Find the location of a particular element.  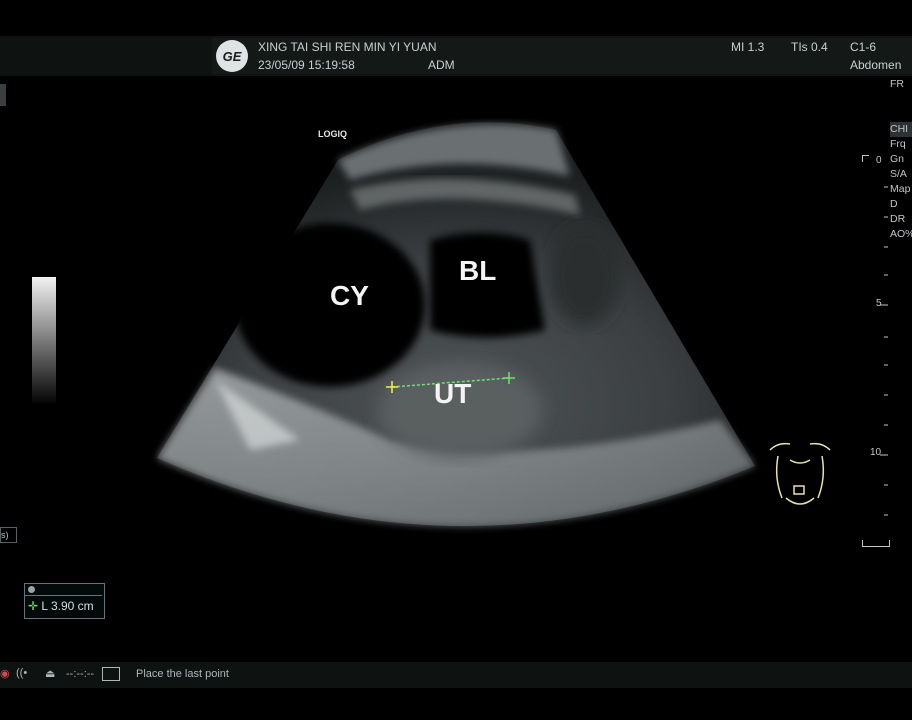

depth-ticks is located at coordinates (884, 351).